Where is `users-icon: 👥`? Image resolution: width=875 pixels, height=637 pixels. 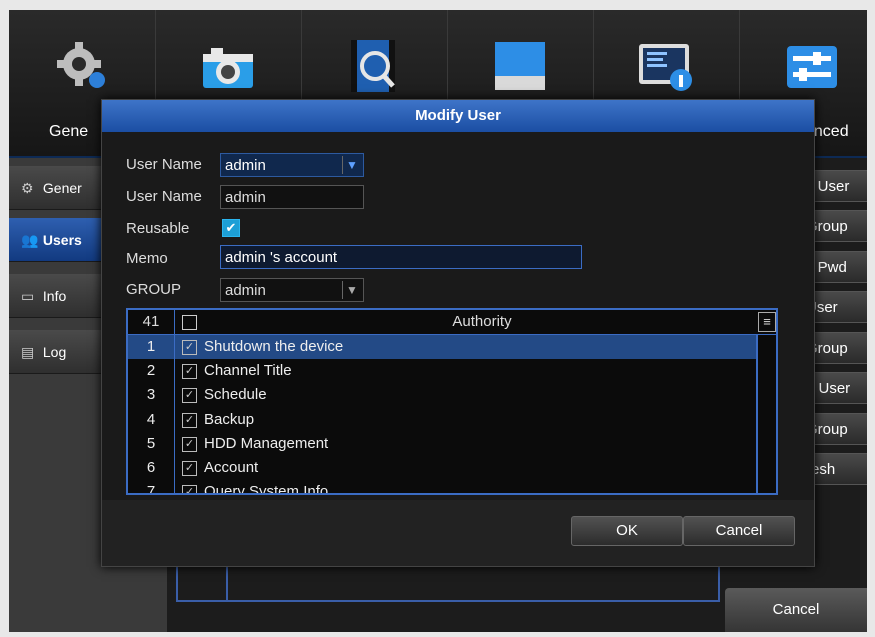 users-icon: 👥 is located at coordinates (30, 240).